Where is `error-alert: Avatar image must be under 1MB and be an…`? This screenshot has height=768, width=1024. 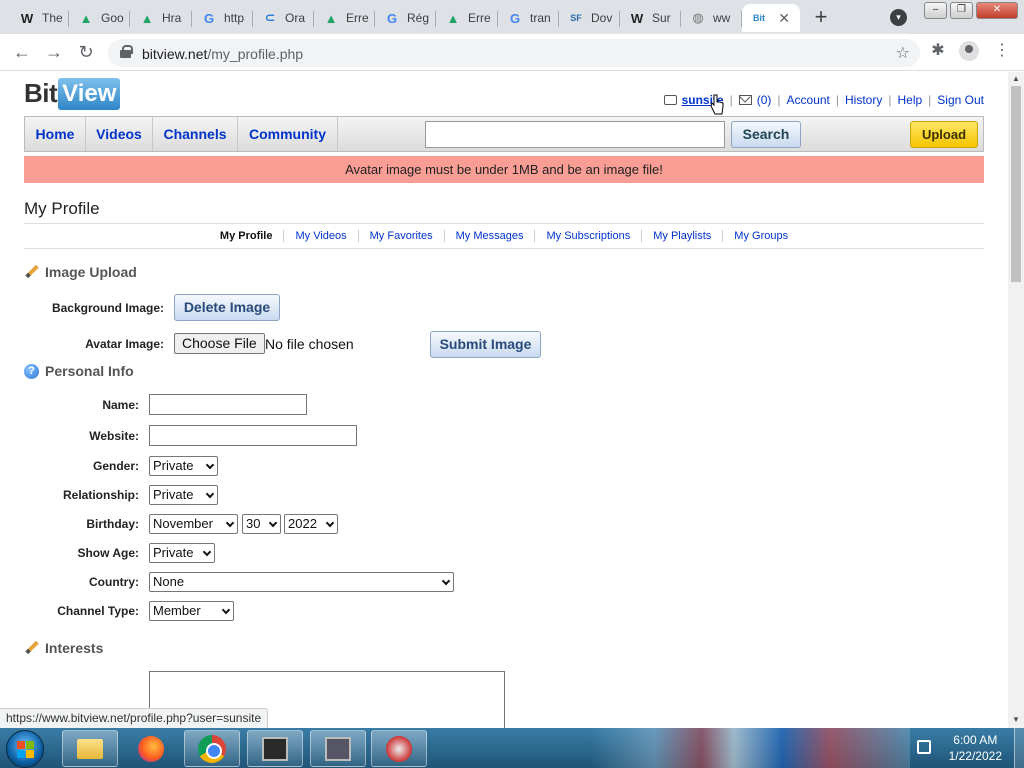 error-alert: Avatar image must be under 1MB and be an… is located at coordinates (504, 169).